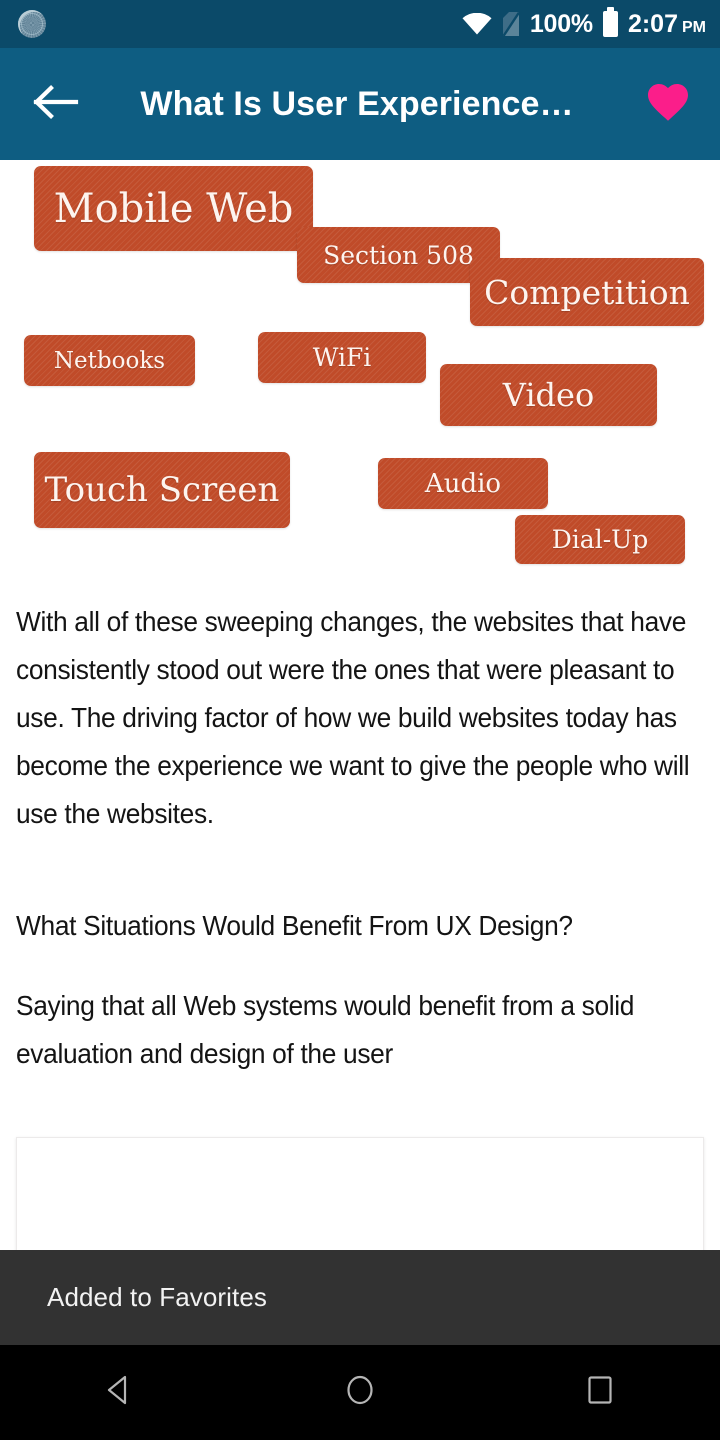 The width and height of the screenshot is (720, 1440). I want to click on nav-home-button, so click(360, 1392).